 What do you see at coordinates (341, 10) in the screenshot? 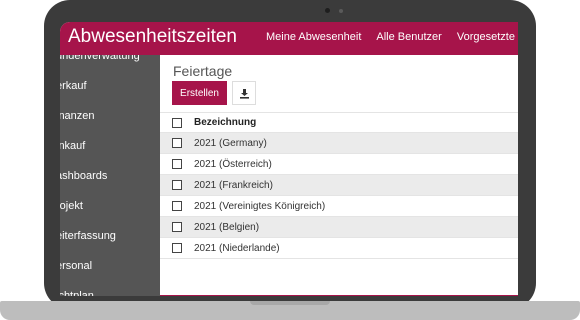
I see `camera-light-icon` at bounding box center [341, 10].